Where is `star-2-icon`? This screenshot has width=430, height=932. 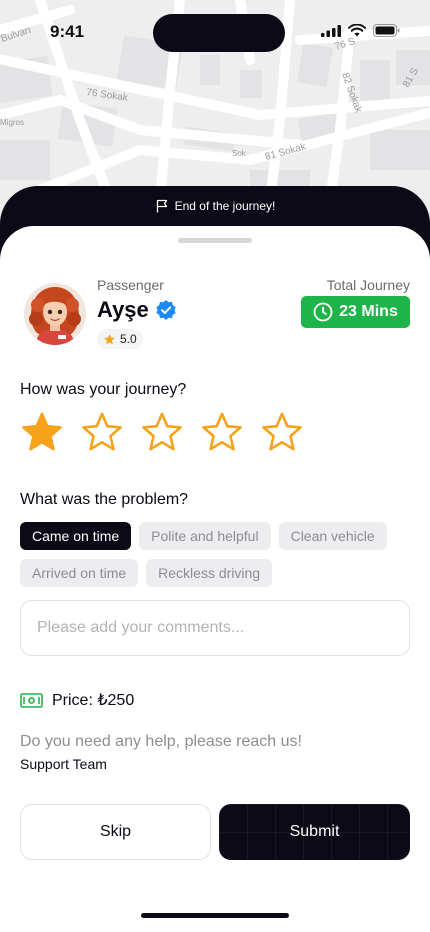
star-2-icon is located at coordinates (102, 433).